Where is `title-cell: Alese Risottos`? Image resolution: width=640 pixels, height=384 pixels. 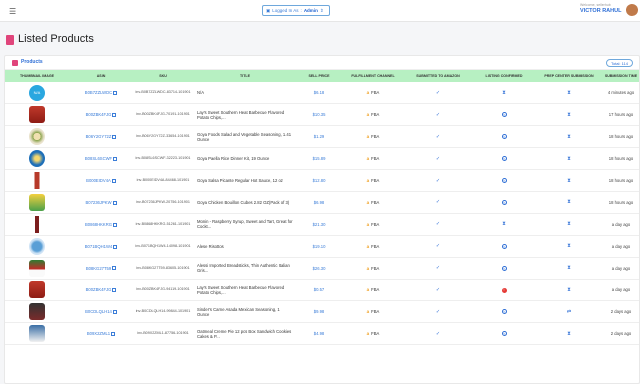 title-cell: Alese Risottos is located at coordinates (245, 246).